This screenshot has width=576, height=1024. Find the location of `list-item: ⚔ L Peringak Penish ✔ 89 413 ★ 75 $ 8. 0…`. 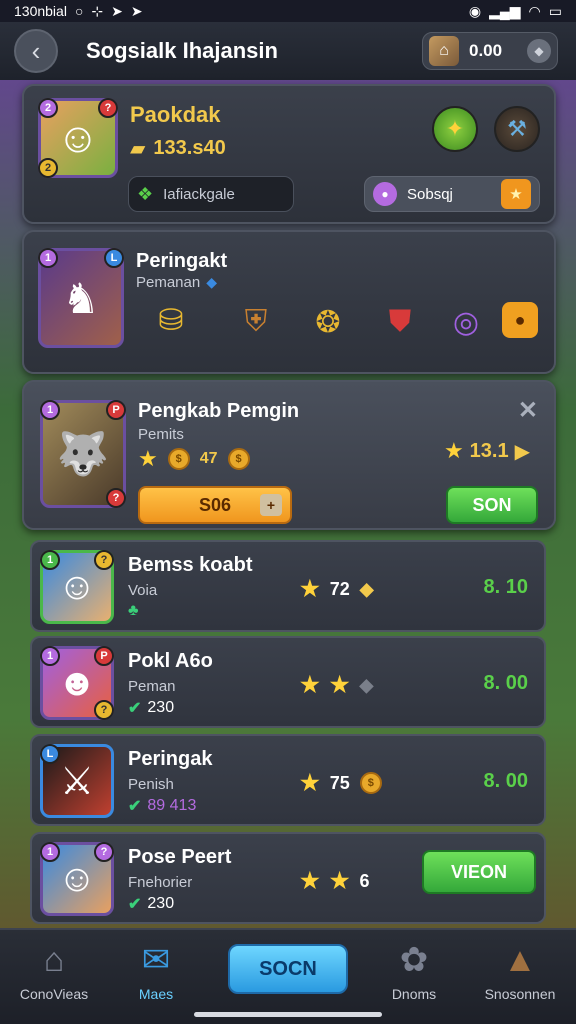

list-item: ⚔ L Peringak Penish ✔ 89 413 ★ 75 $ 8. 0… is located at coordinates (288, 780).